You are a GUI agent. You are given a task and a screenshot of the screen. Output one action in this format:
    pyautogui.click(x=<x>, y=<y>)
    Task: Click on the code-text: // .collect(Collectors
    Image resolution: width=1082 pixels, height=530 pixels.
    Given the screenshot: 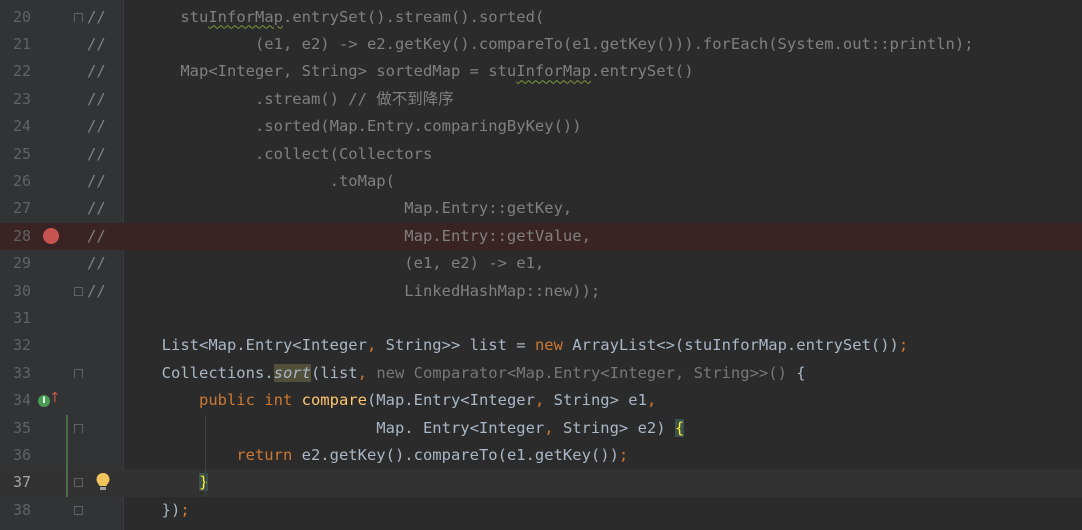 What is the action you would take?
    pyautogui.click(x=259, y=154)
    